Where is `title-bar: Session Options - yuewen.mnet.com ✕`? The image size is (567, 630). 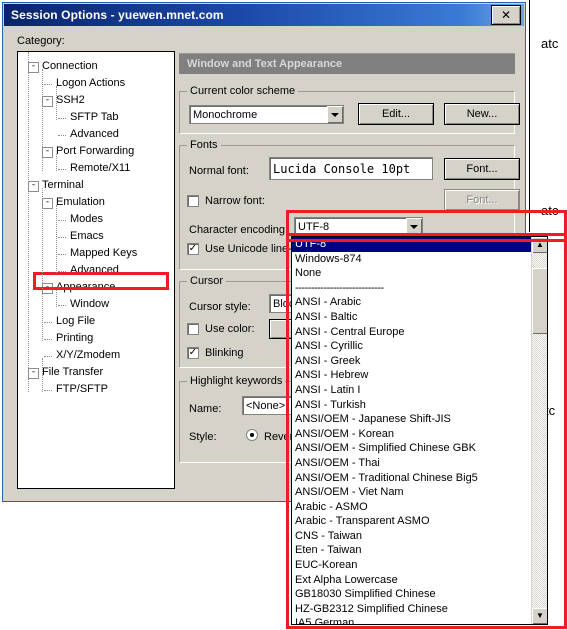
title-bar: Session Options - yuewen.mnet.com ✕ is located at coordinates (264, 15).